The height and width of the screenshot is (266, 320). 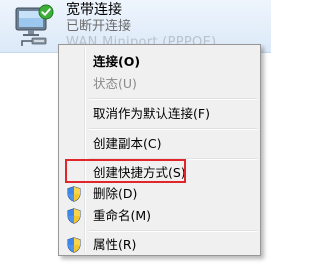 What do you see at coordinates (94, 10) in the screenshot?
I see `connection-name: 宽带连接` at bounding box center [94, 10].